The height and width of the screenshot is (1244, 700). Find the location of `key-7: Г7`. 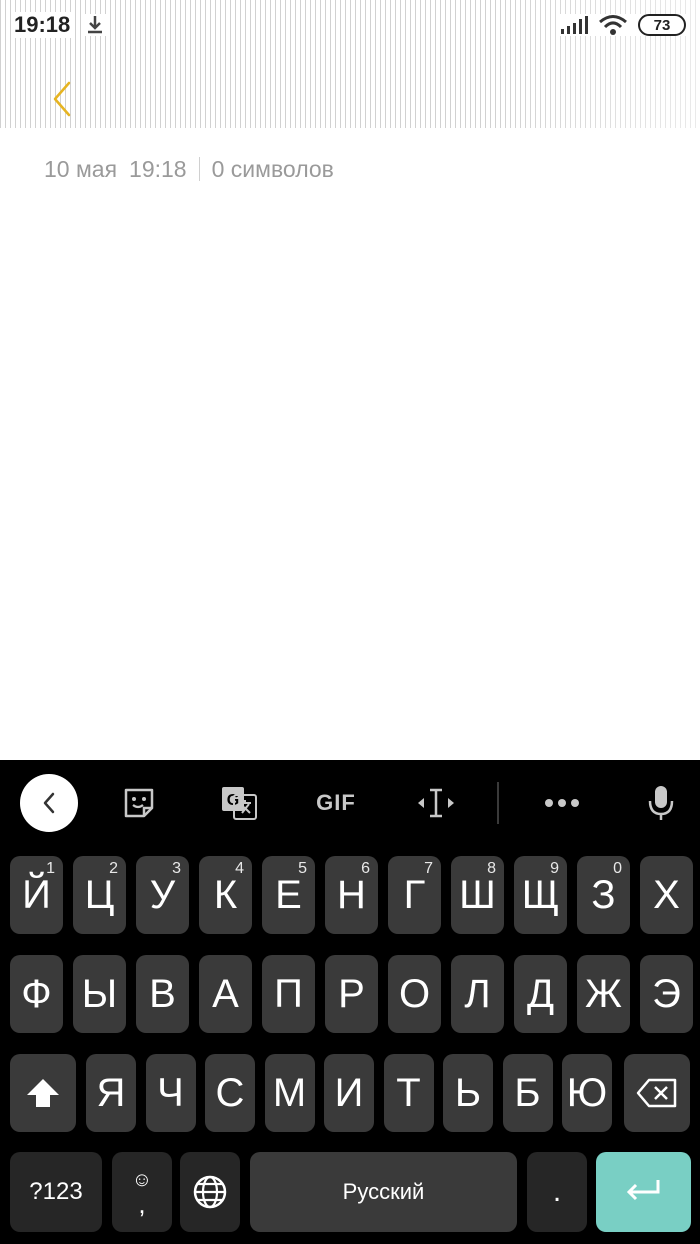

key-7: Г7 is located at coordinates (414, 895).